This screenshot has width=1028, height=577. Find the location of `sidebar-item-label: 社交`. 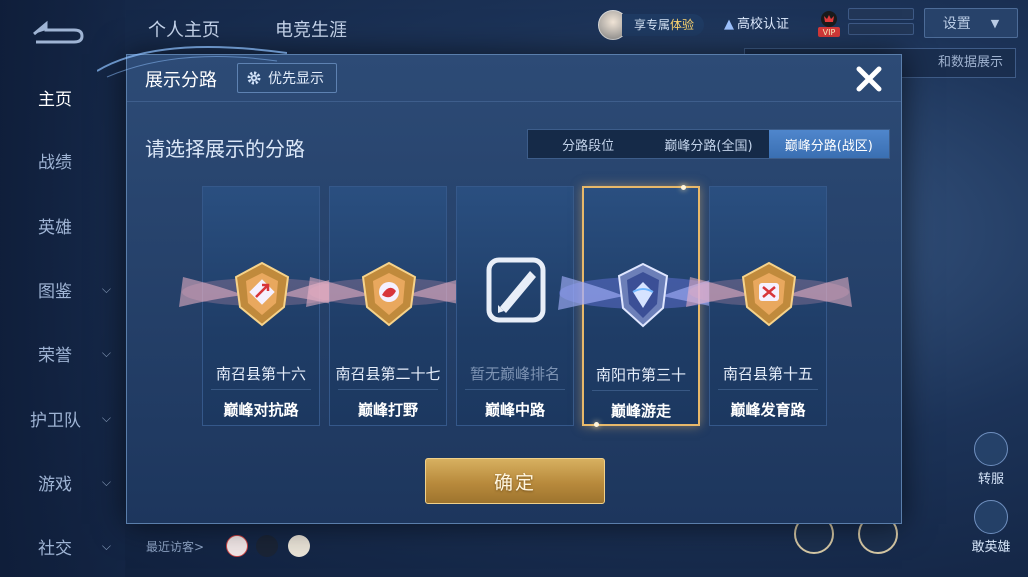

sidebar-item-label: 社交 is located at coordinates (55, 548).